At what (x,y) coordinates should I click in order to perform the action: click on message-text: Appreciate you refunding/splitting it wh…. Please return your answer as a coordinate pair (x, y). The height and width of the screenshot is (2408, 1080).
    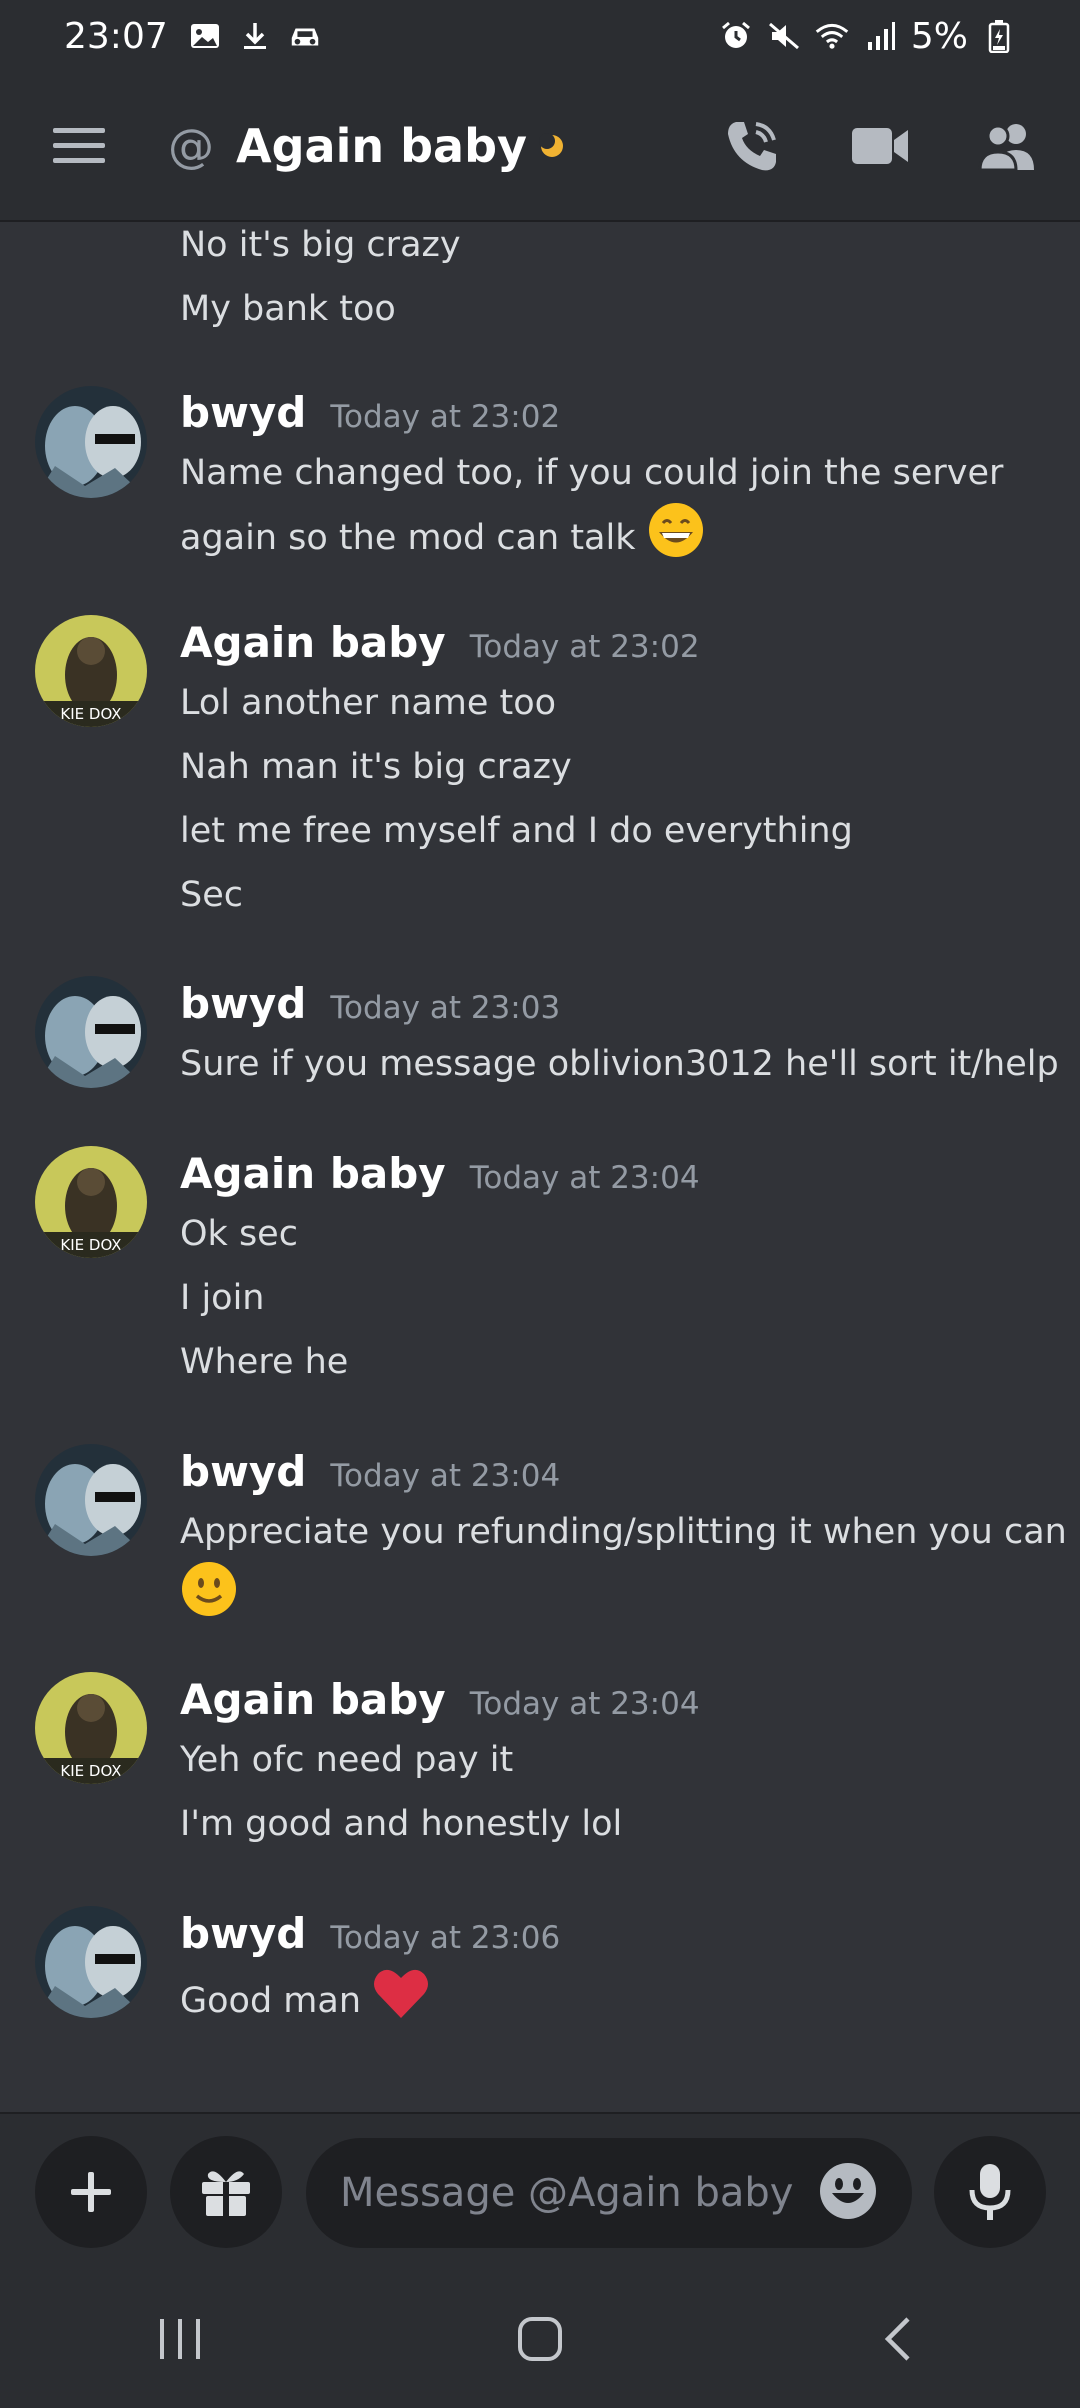
    Looking at the image, I should click on (623, 1532).